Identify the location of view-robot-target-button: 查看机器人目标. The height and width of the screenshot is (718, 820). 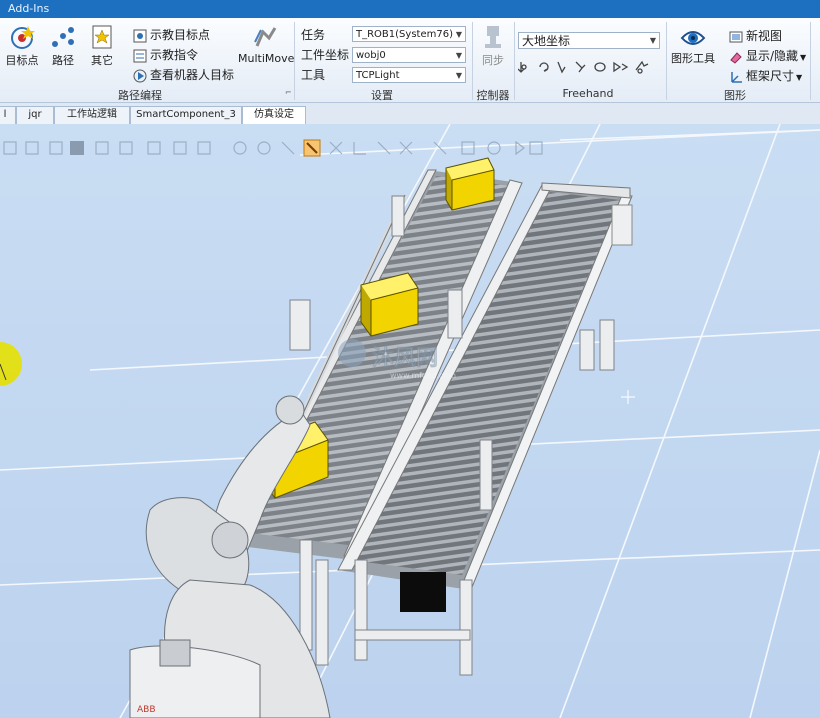
(183, 74).